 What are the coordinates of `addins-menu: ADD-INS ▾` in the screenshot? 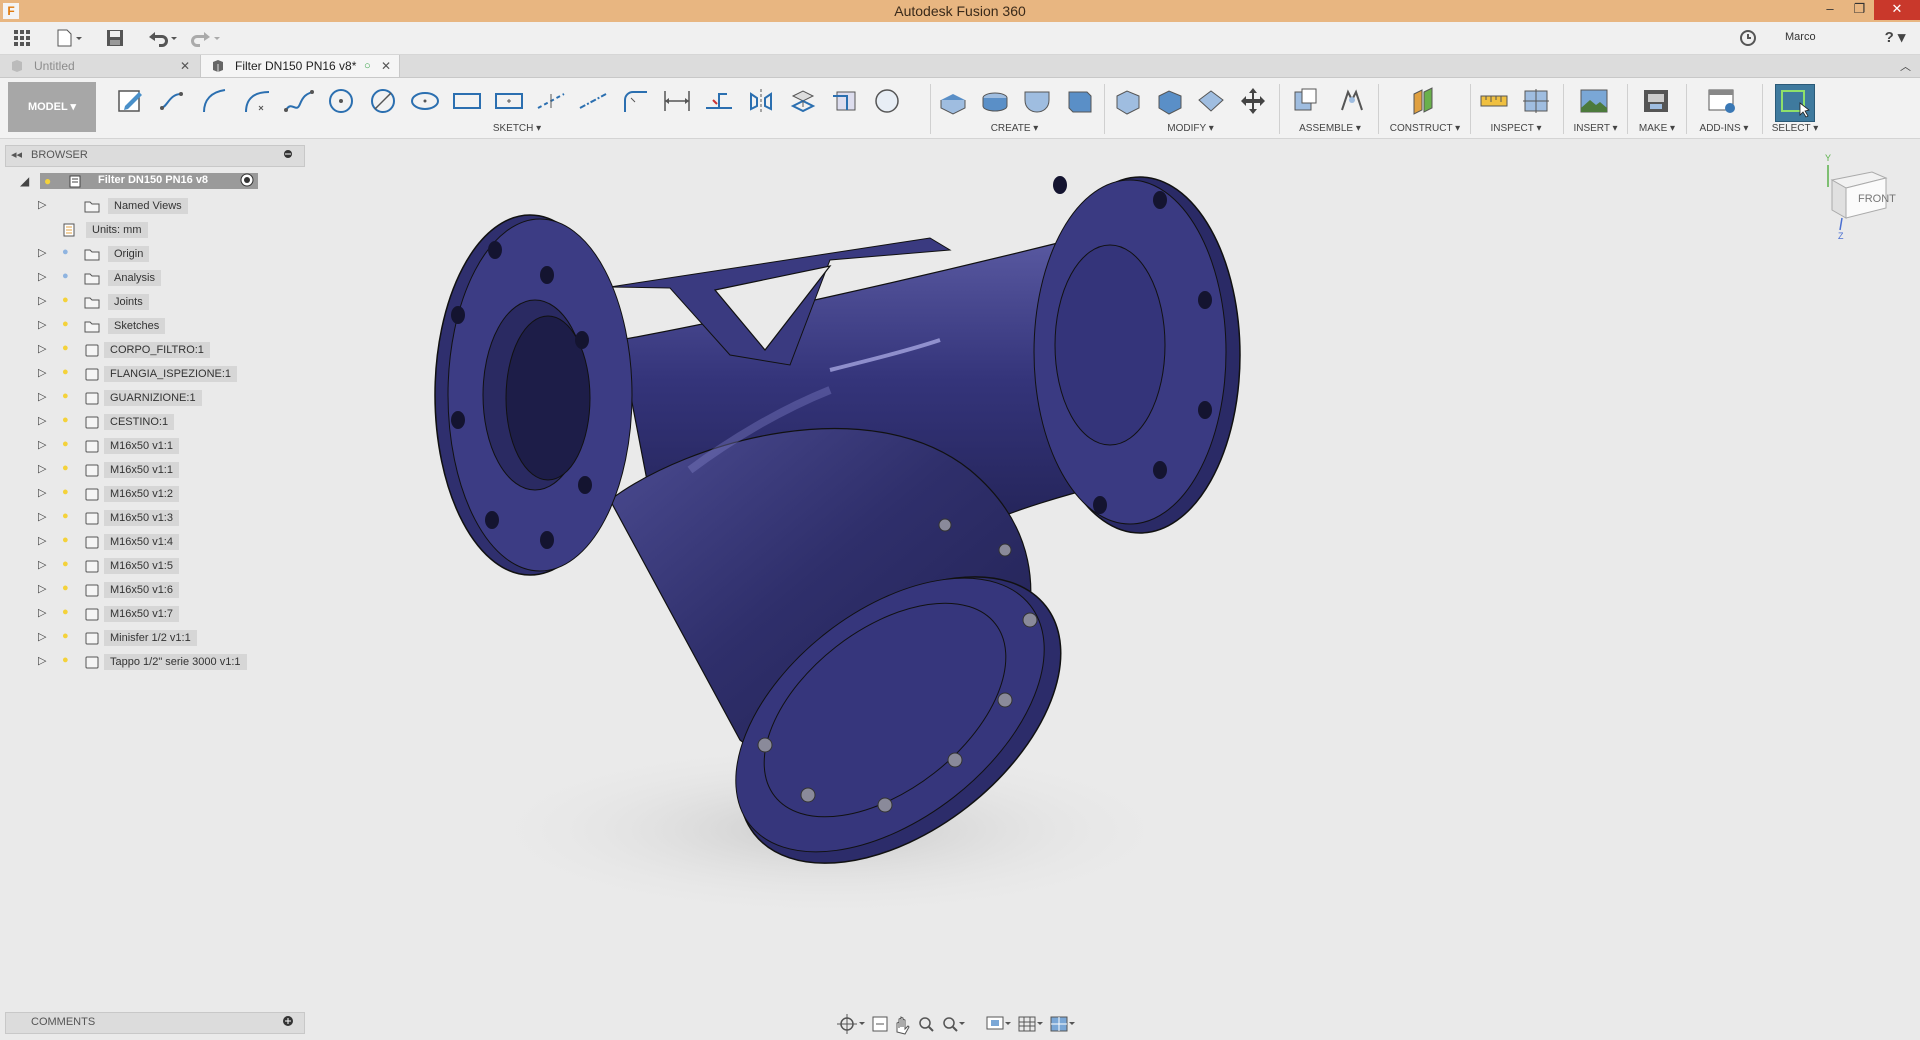 It's located at (1724, 128).